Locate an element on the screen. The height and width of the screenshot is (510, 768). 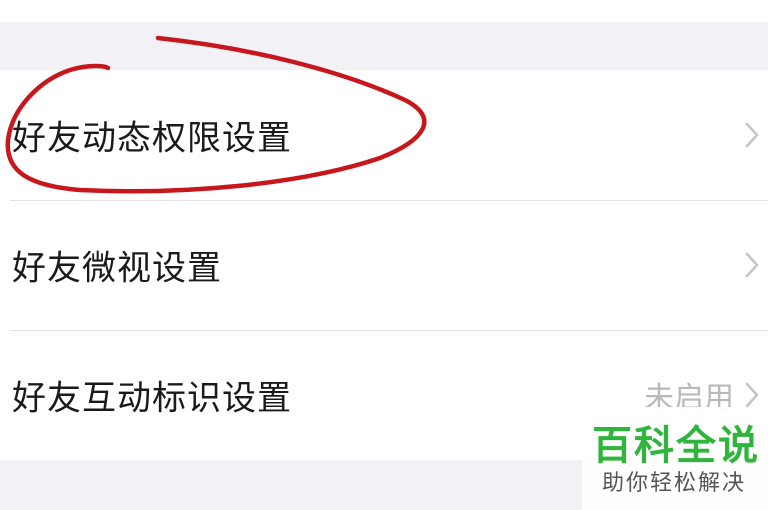
watermark: 百科全说 助你轻松解决 is located at coordinates (675, 458).